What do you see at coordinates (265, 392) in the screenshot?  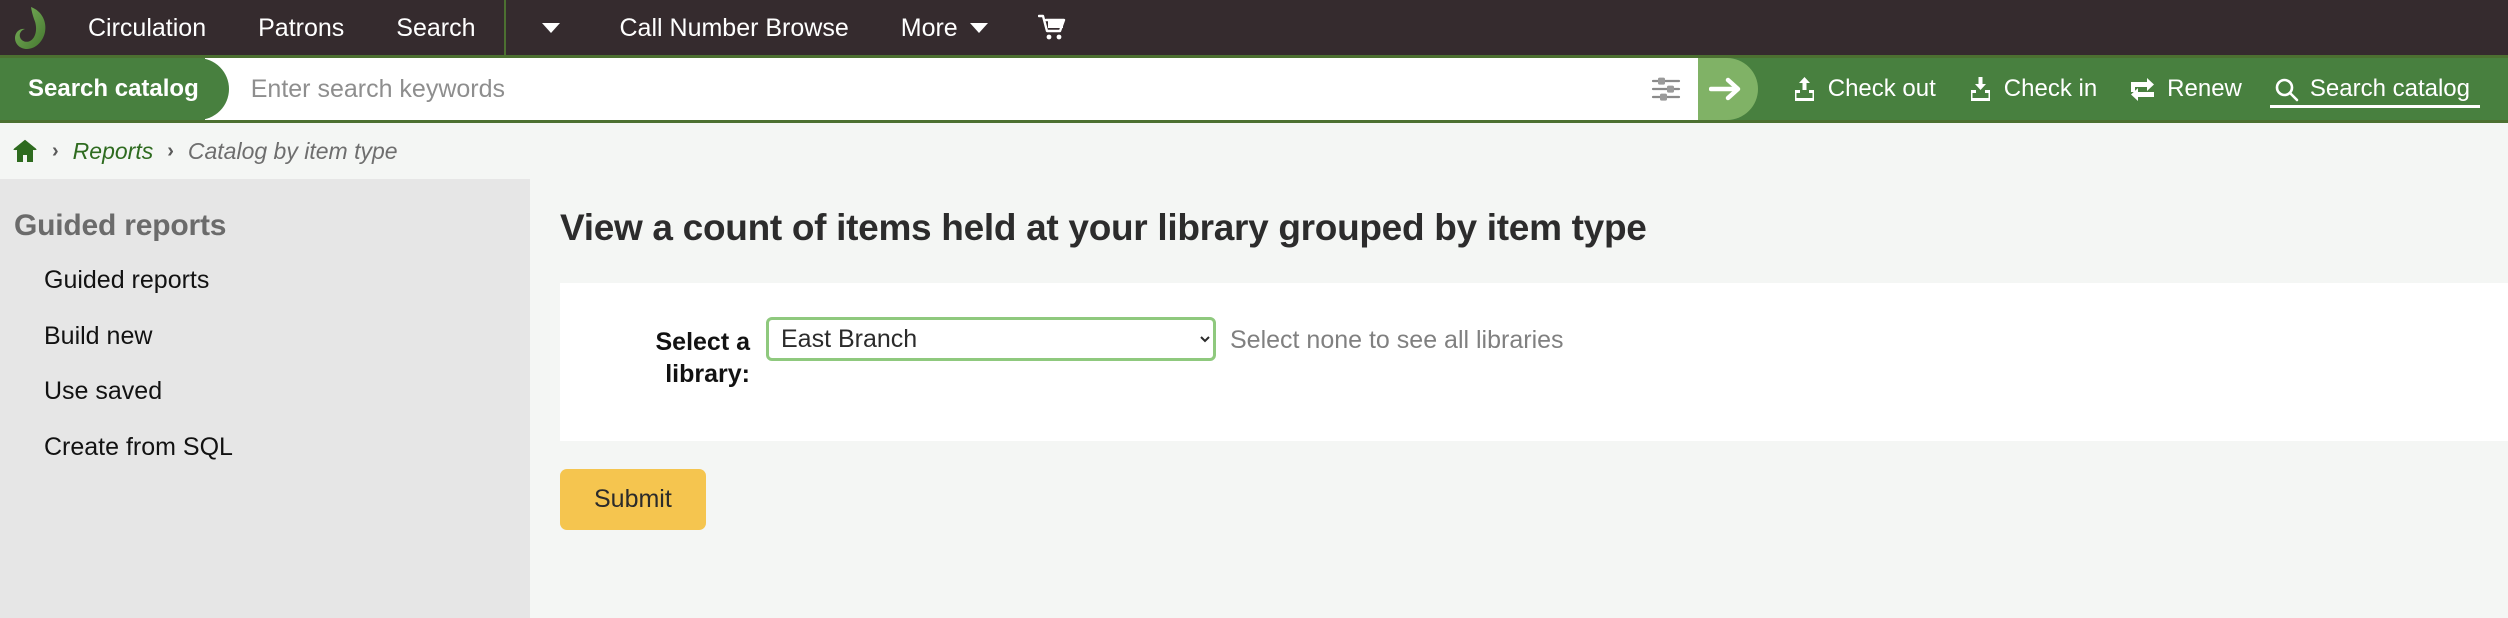 I see `sidebar-item-use-saved: Use saved` at bounding box center [265, 392].